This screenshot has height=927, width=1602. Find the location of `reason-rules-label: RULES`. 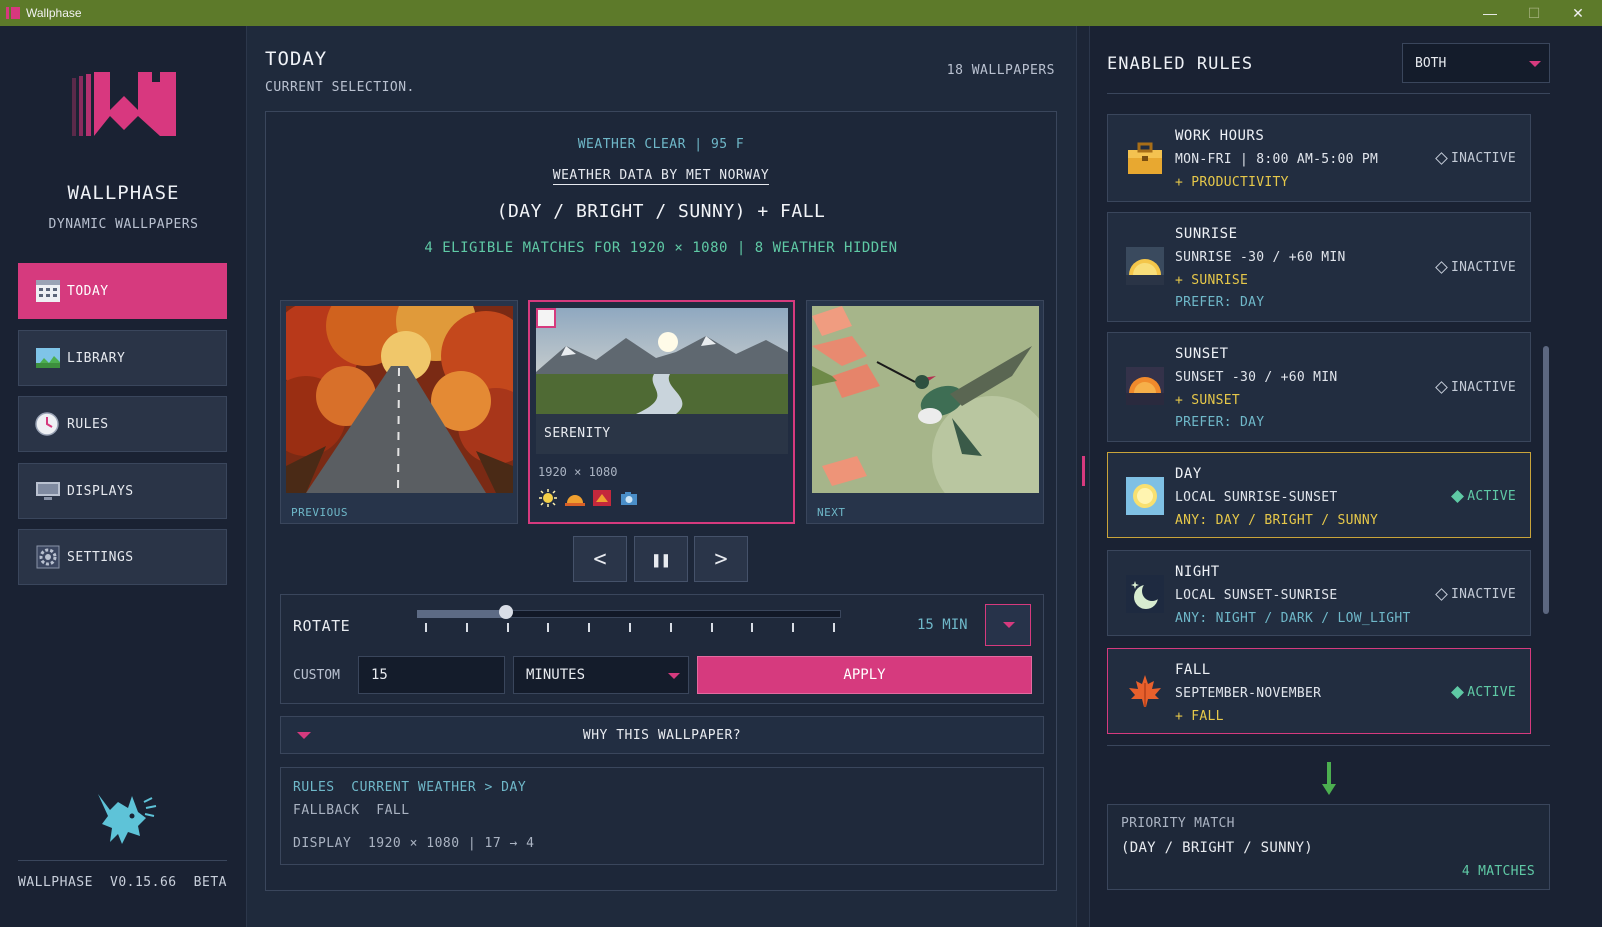

reason-rules-label: RULES is located at coordinates (314, 787).